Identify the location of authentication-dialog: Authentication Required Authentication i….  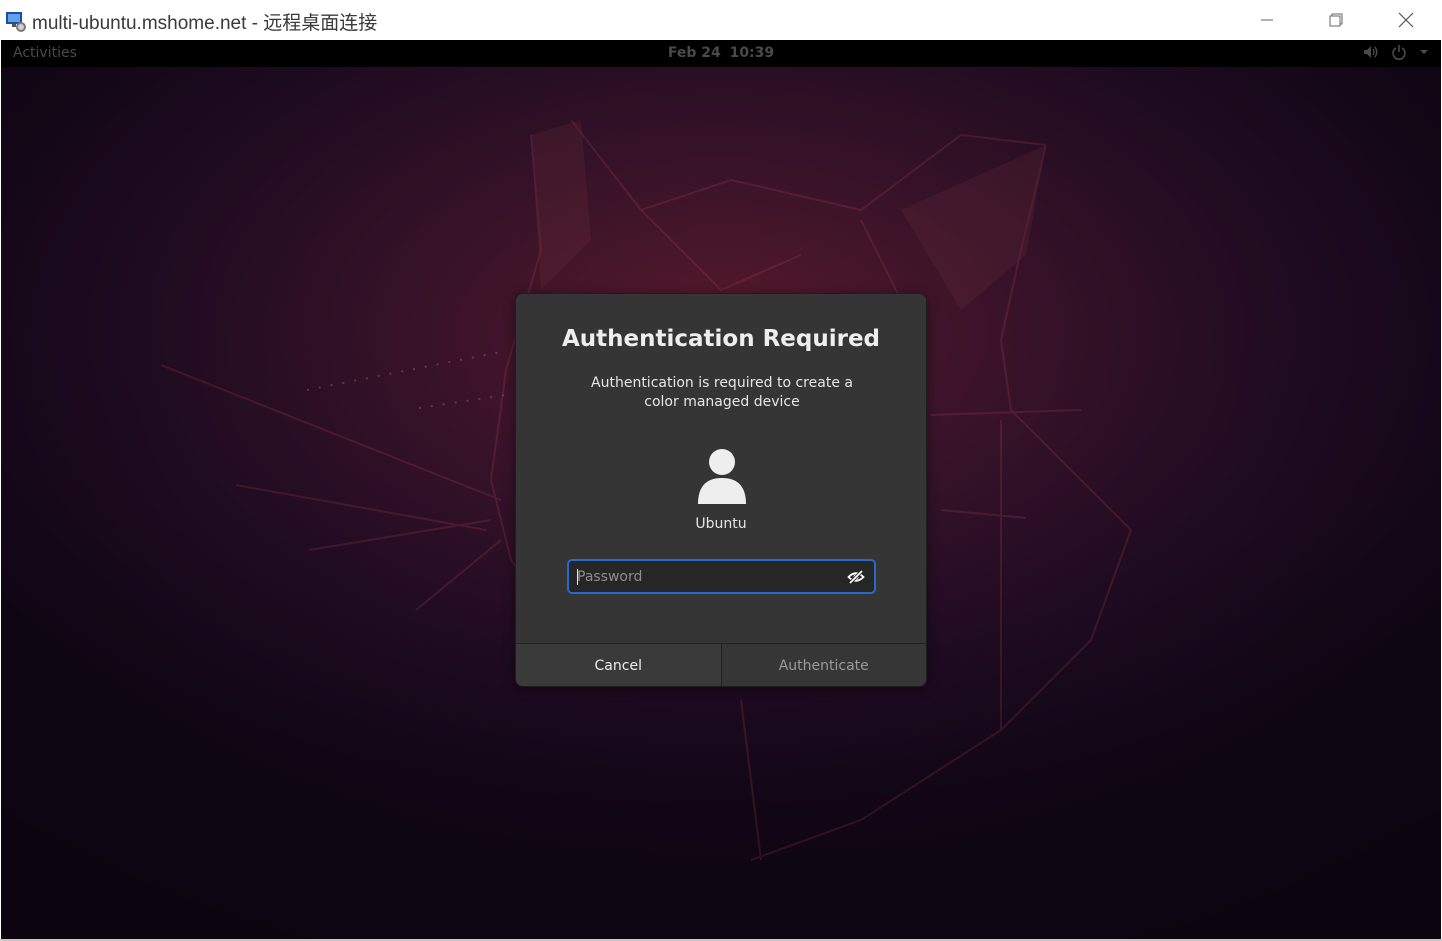
(721, 490).